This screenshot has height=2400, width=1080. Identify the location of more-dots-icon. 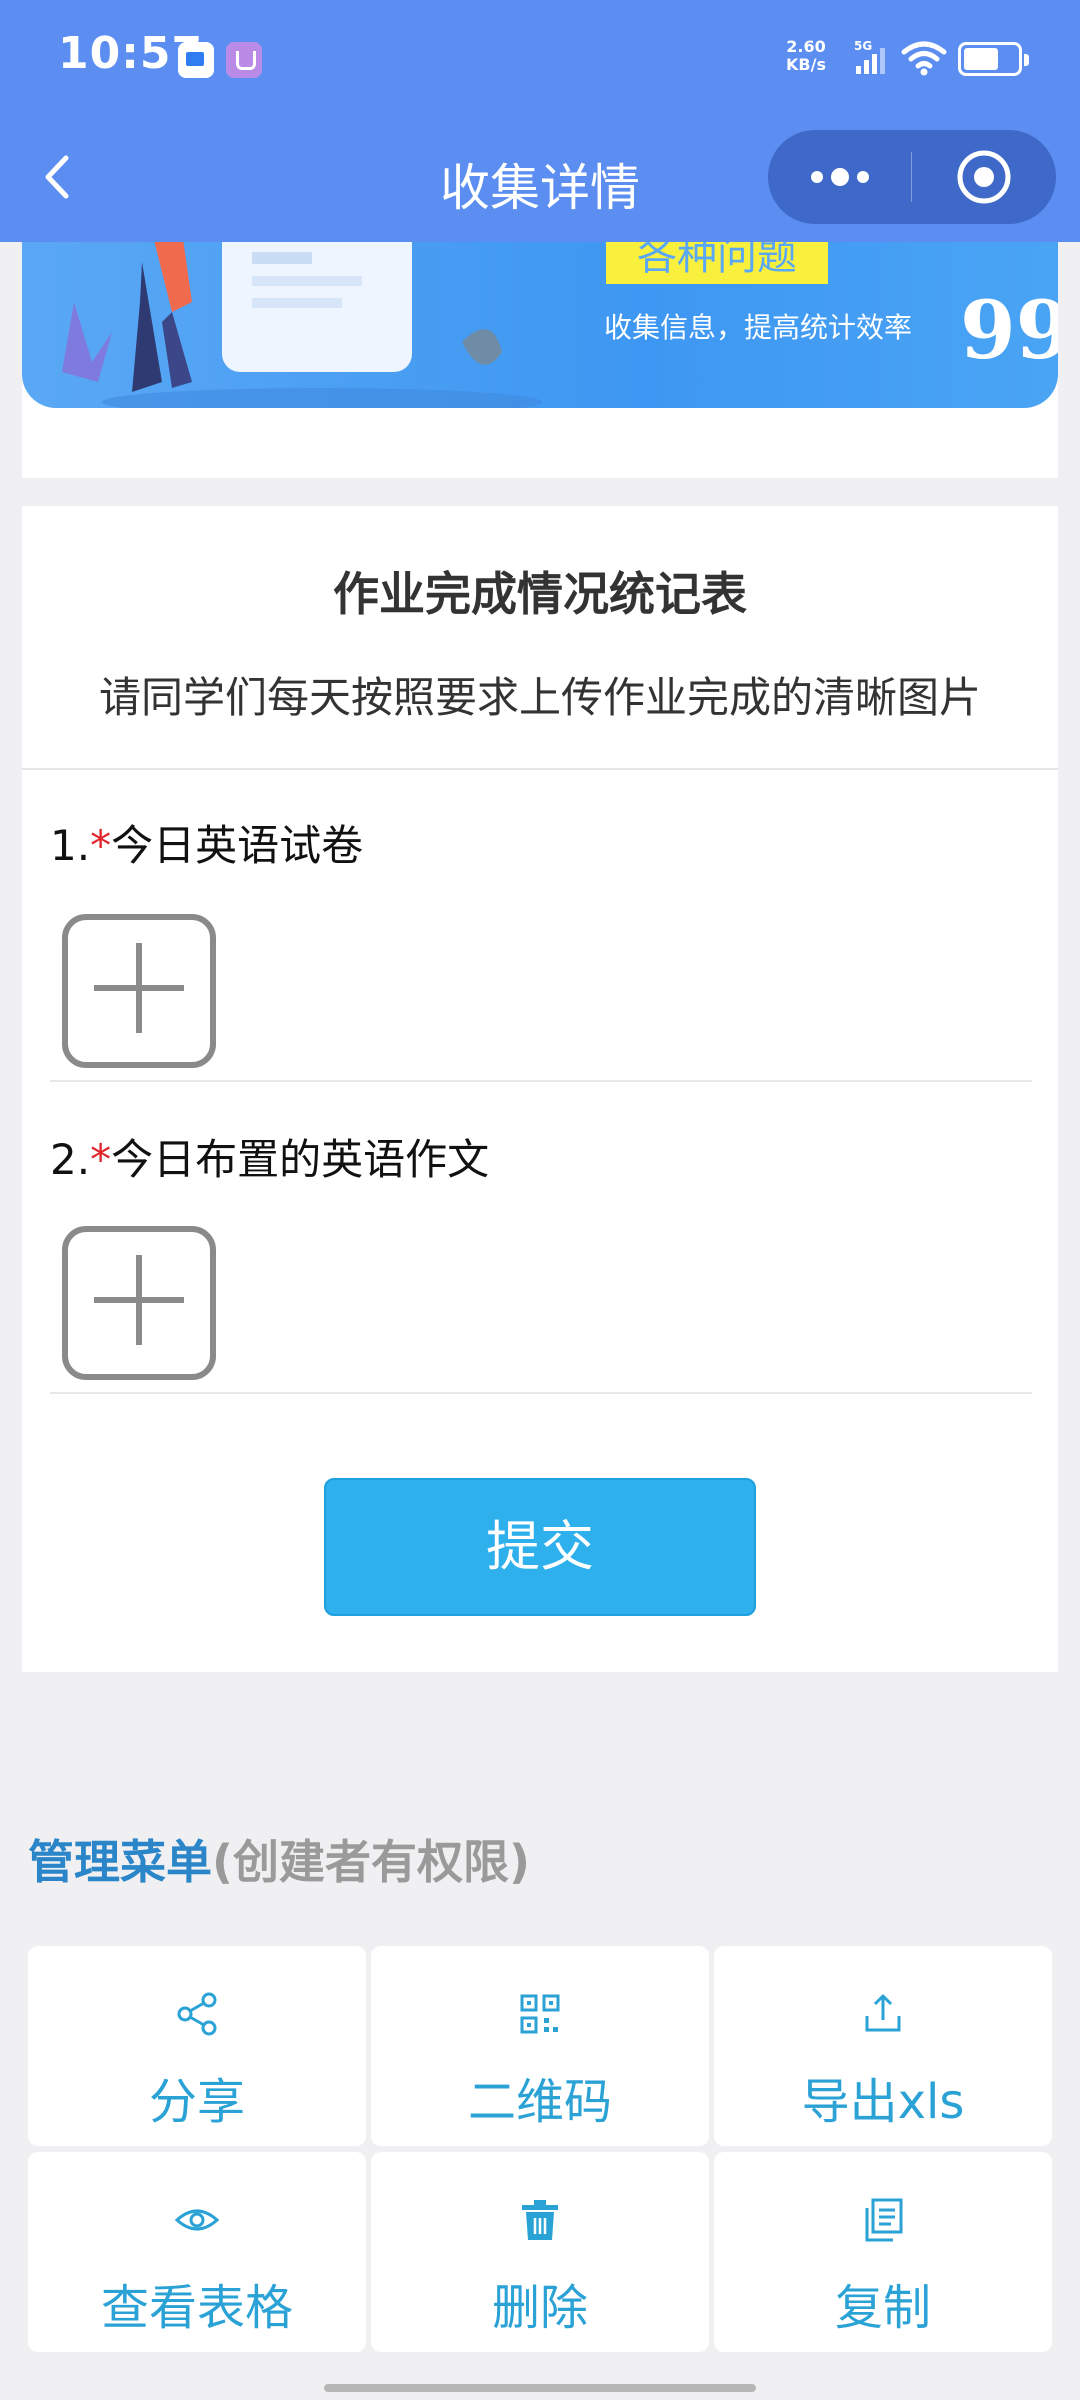
(840, 177).